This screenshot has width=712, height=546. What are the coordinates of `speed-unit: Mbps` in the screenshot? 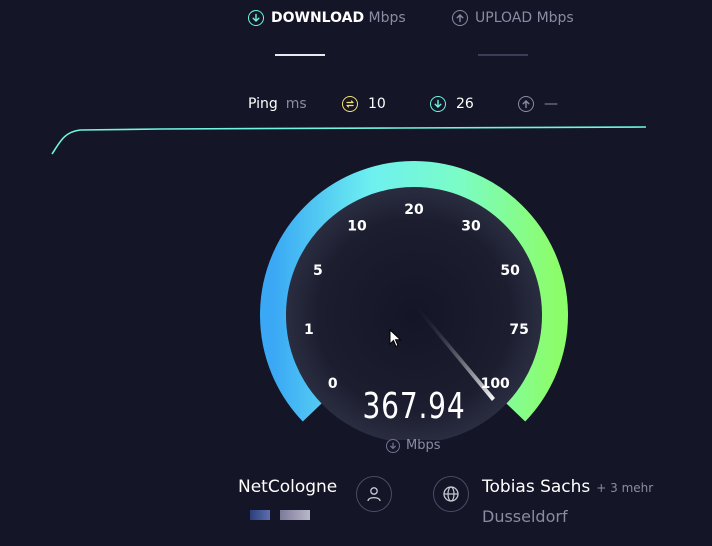 It's located at (423, 445).